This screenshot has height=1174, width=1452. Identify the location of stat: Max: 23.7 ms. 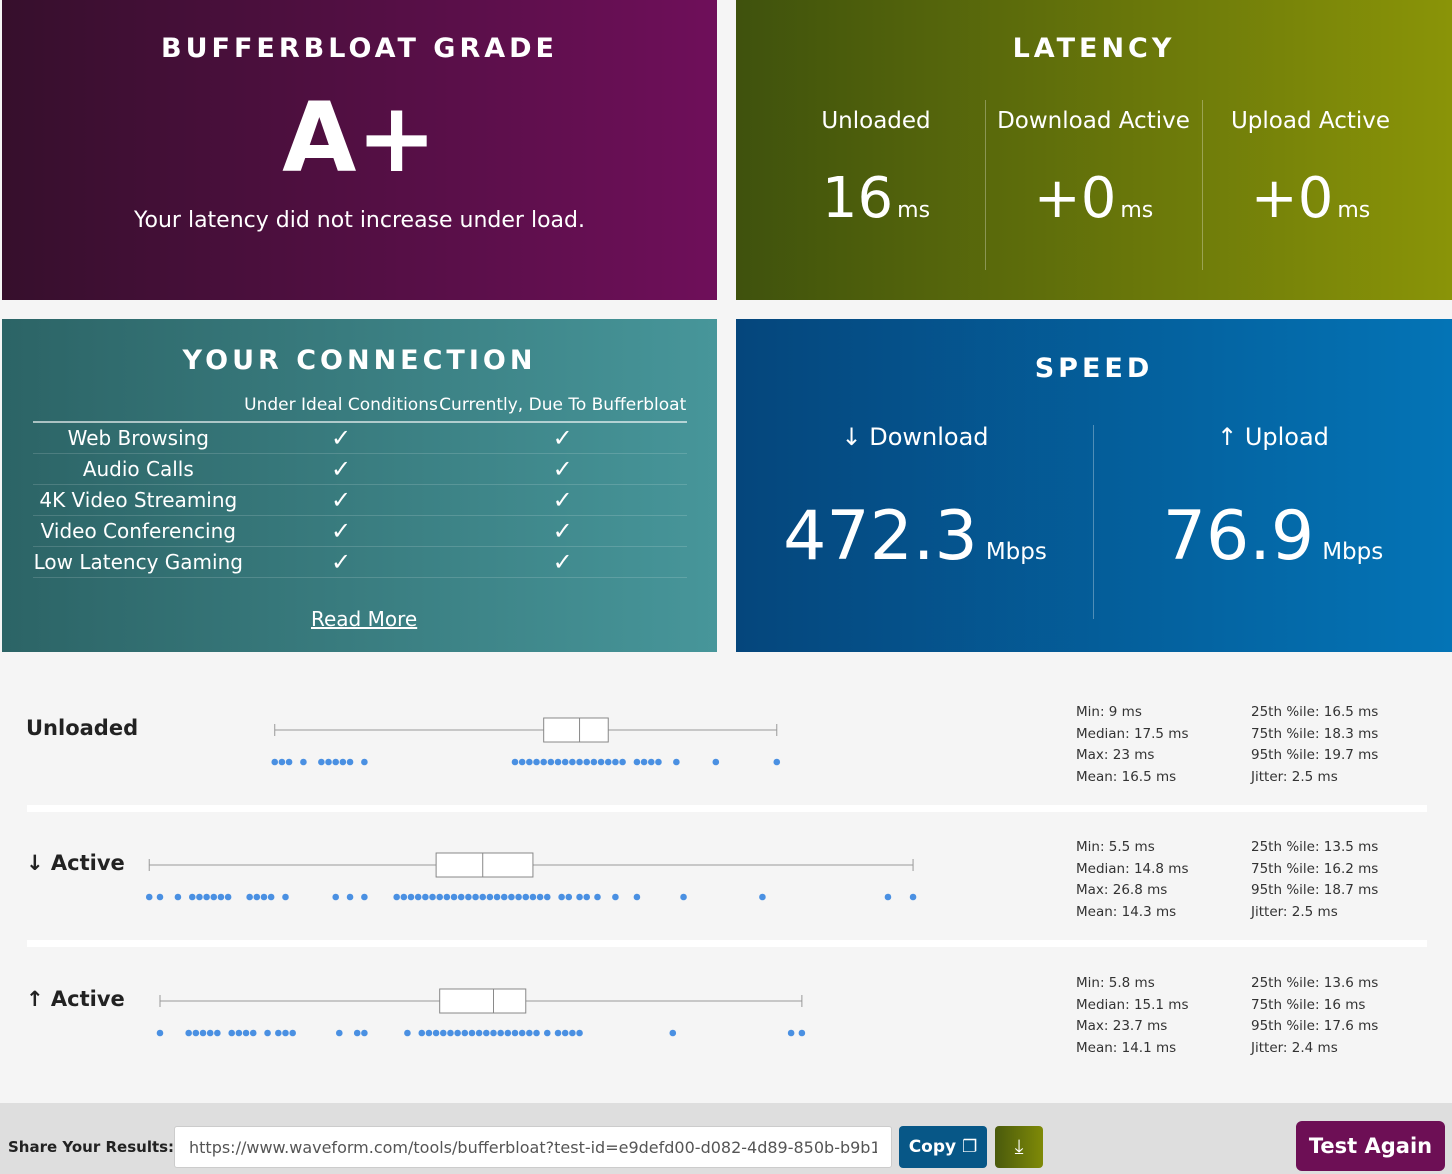
(1122, 1026).